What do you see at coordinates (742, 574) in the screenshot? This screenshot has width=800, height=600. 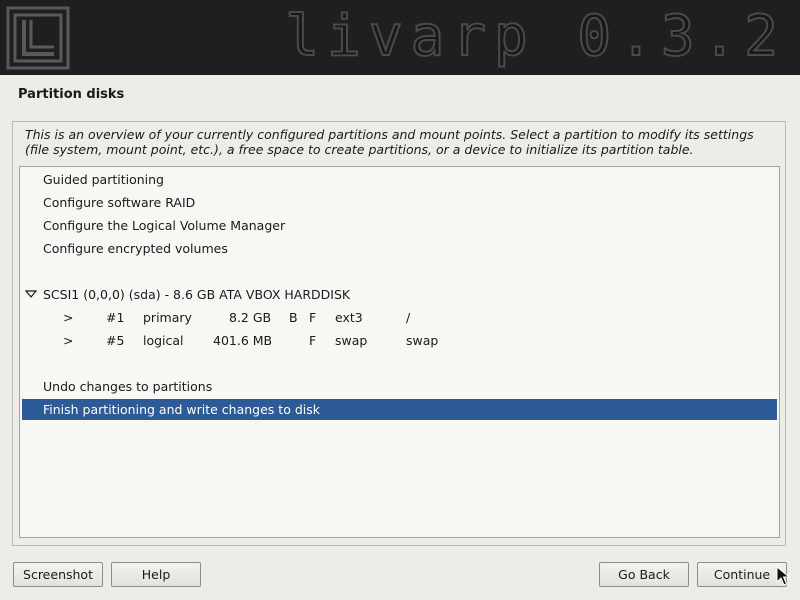 I see `continue-button: Continue` at bounding box center [742, 574].